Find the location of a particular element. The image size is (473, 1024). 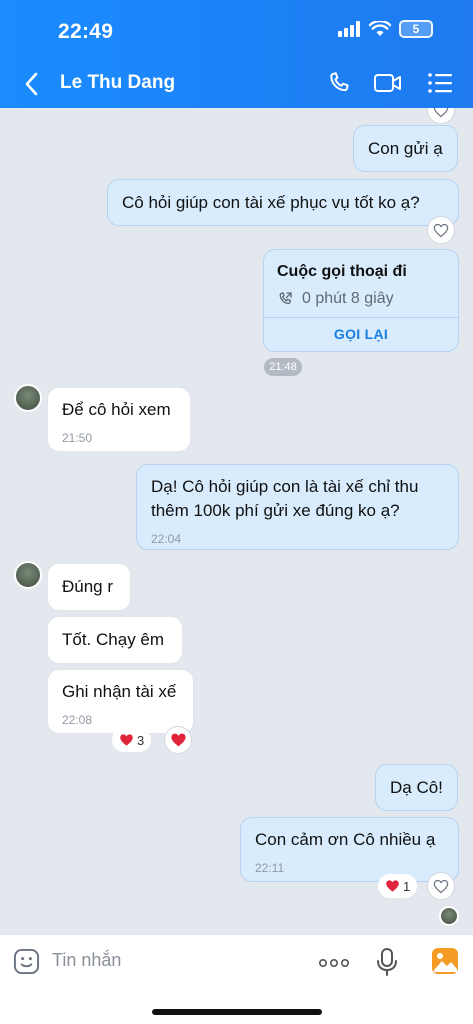

phone-call-icon is located at coordinates (339, 83).